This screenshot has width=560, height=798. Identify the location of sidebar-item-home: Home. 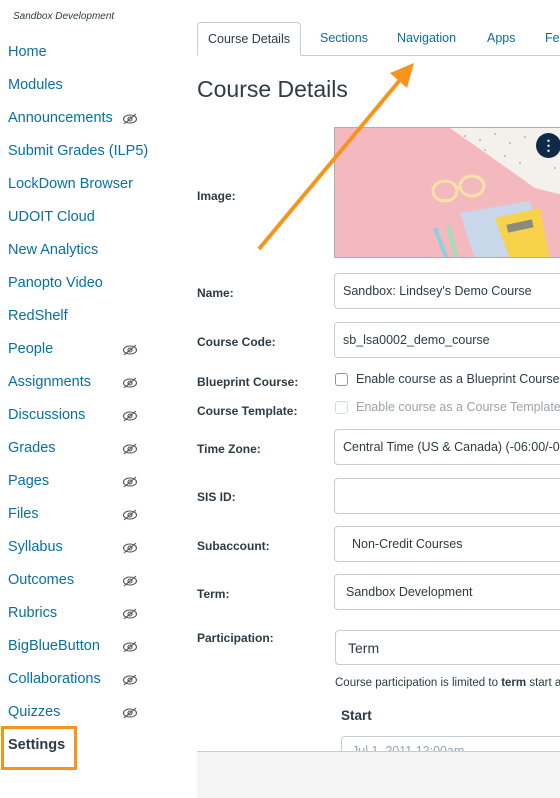
(27, 52).